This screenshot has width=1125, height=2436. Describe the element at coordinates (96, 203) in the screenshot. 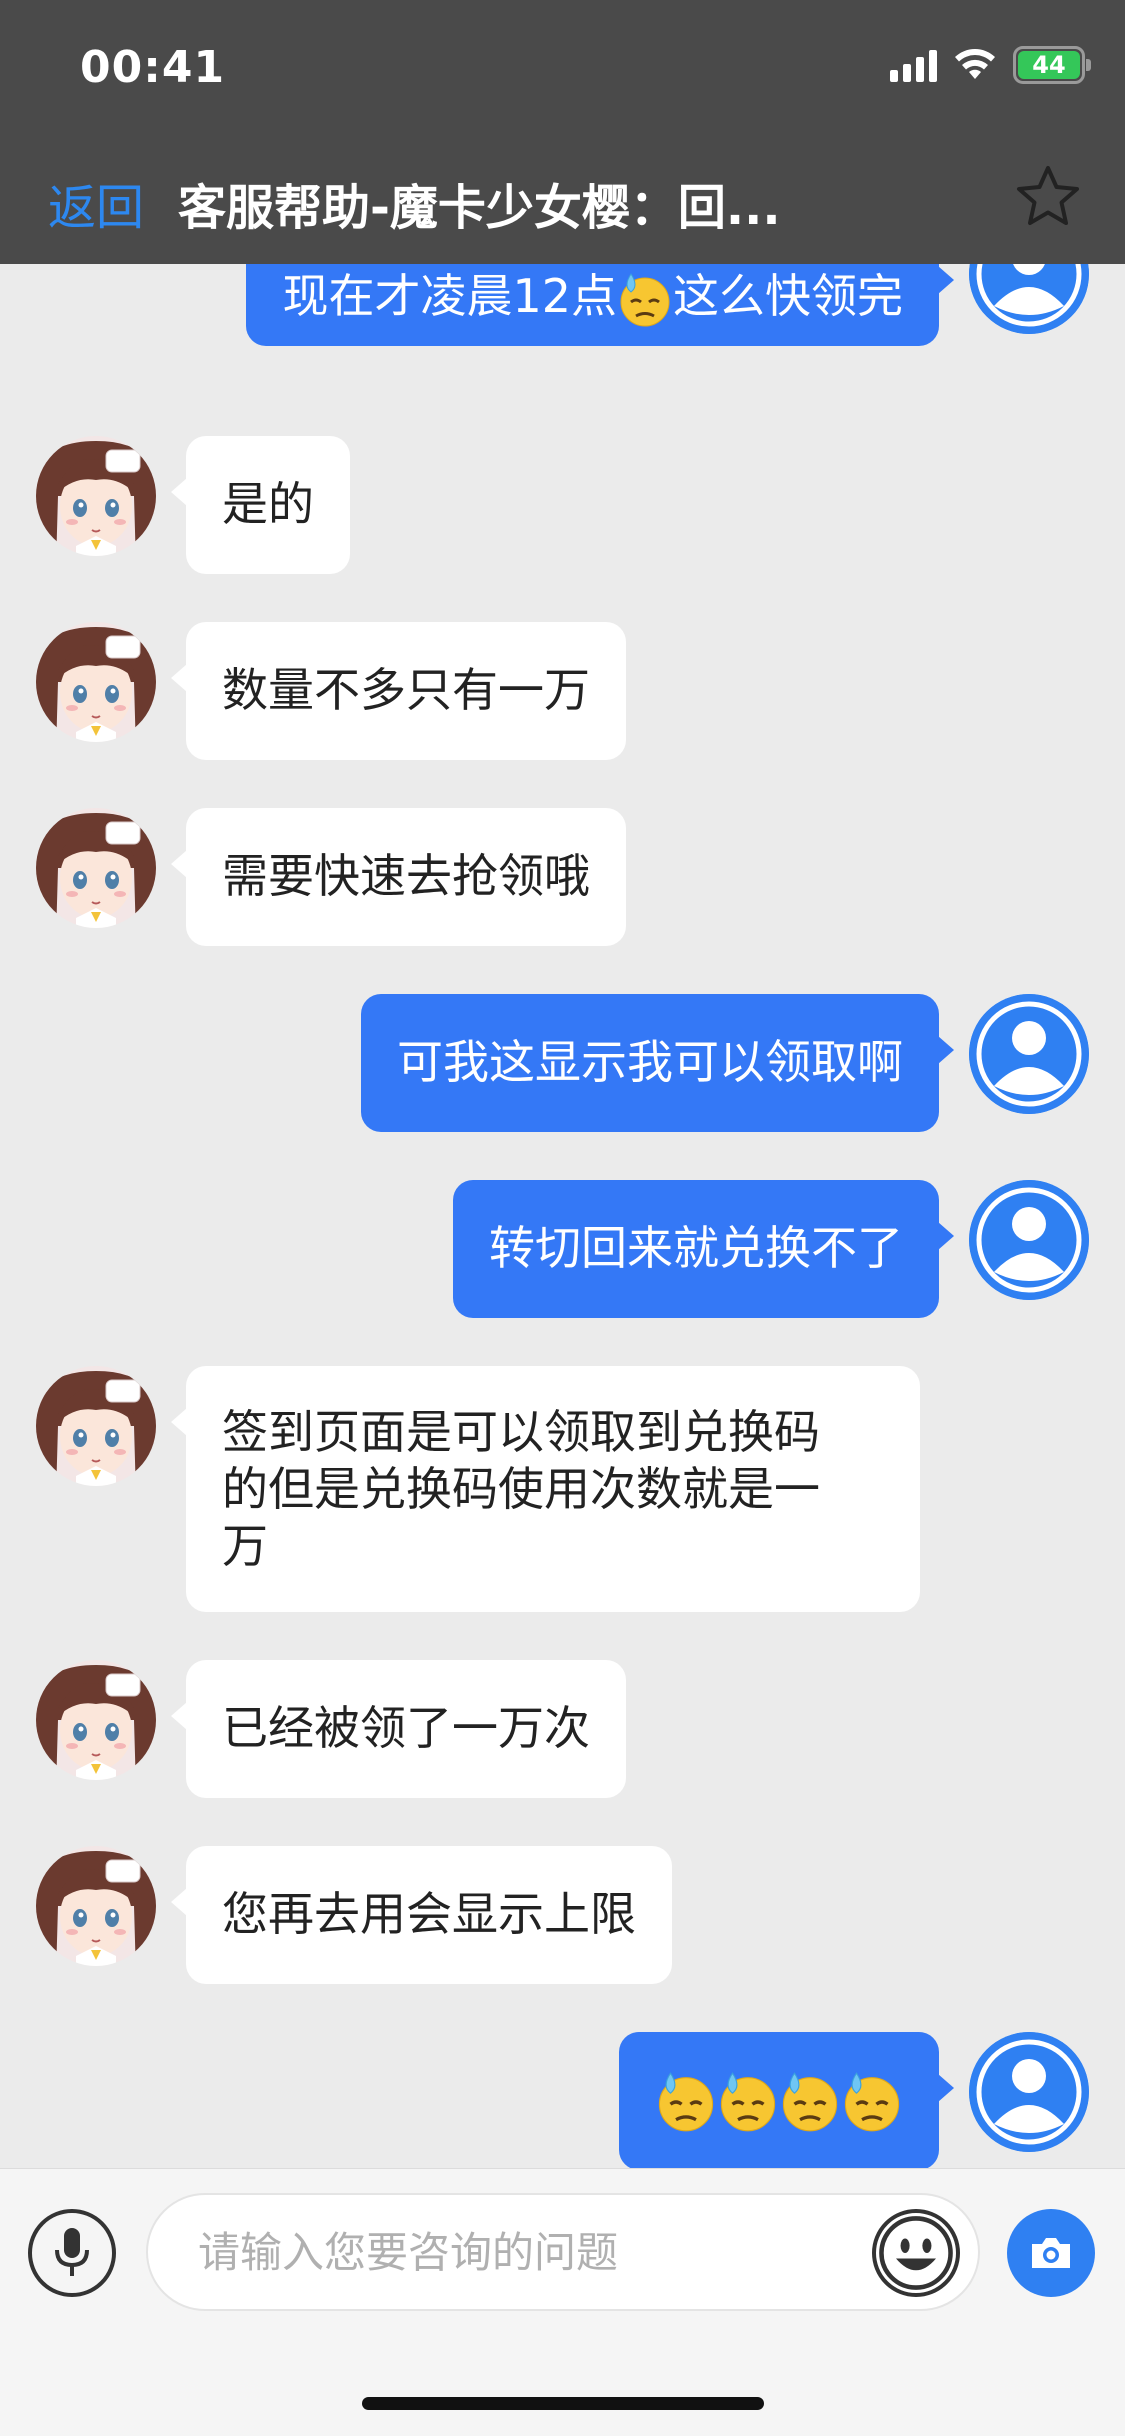

I see `back-button: 返回` at that location.